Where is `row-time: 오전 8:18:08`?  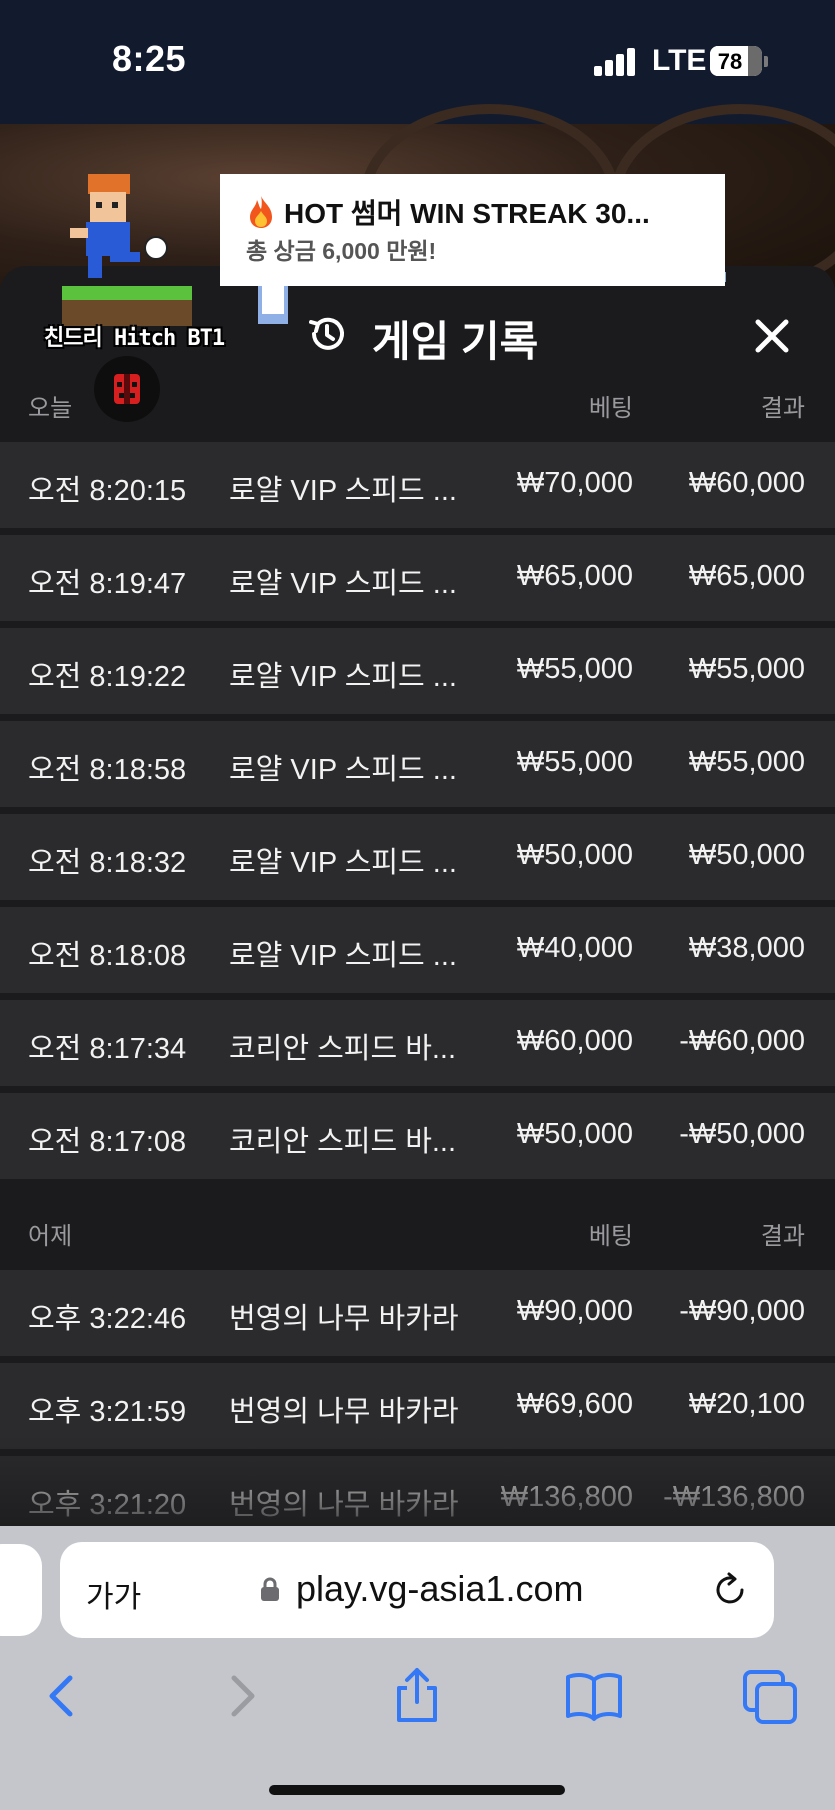
row-time: 오전 8:18:08 is located at coordinates (107, 956).